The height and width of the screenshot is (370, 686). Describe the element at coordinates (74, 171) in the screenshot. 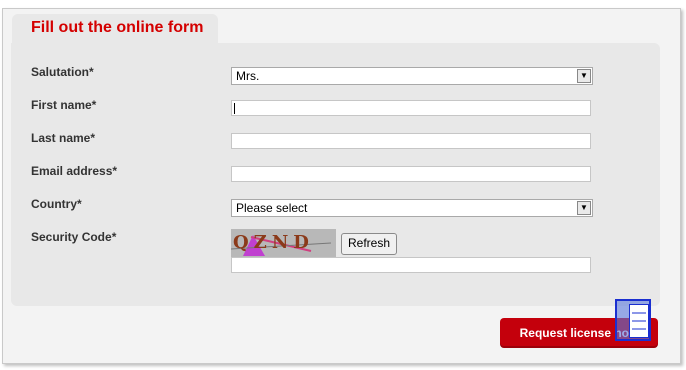

I see `email-label: Email address*` at that location.